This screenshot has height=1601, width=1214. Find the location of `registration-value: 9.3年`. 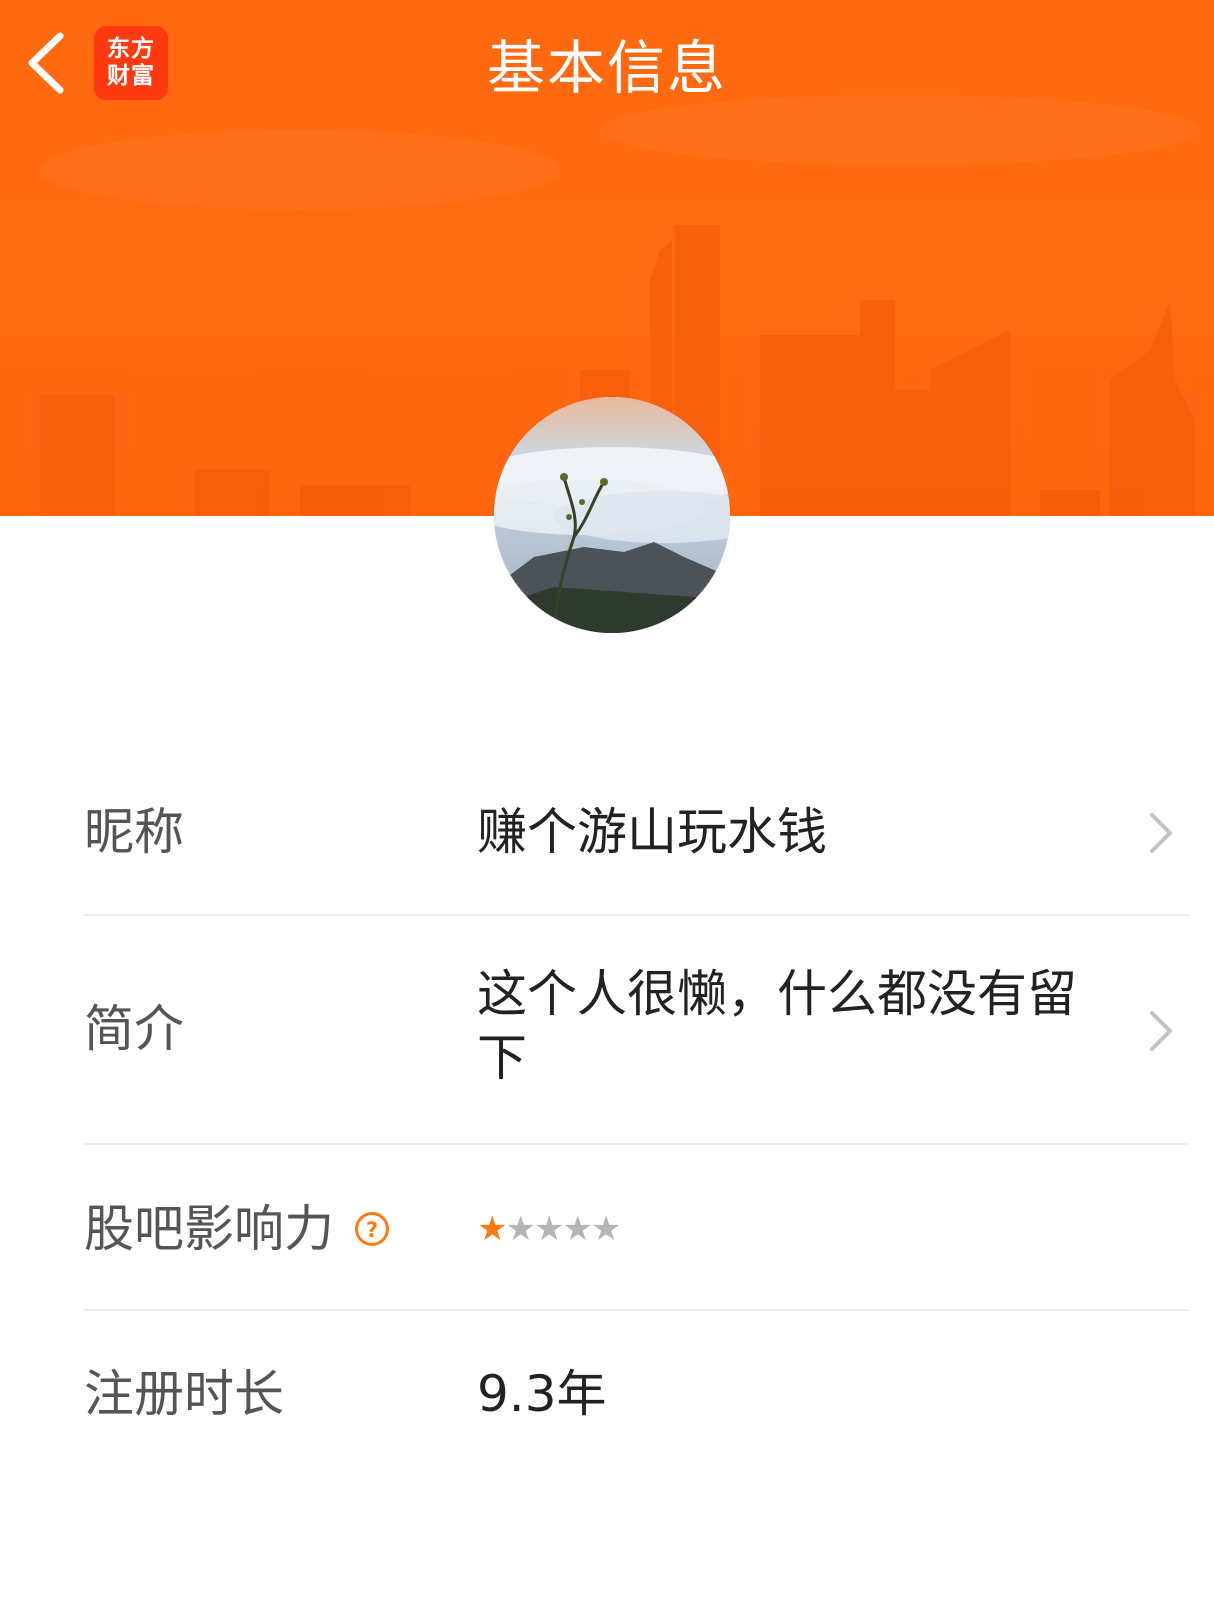

registration-value: 9.3年 is located at coordinates (542, 1394).